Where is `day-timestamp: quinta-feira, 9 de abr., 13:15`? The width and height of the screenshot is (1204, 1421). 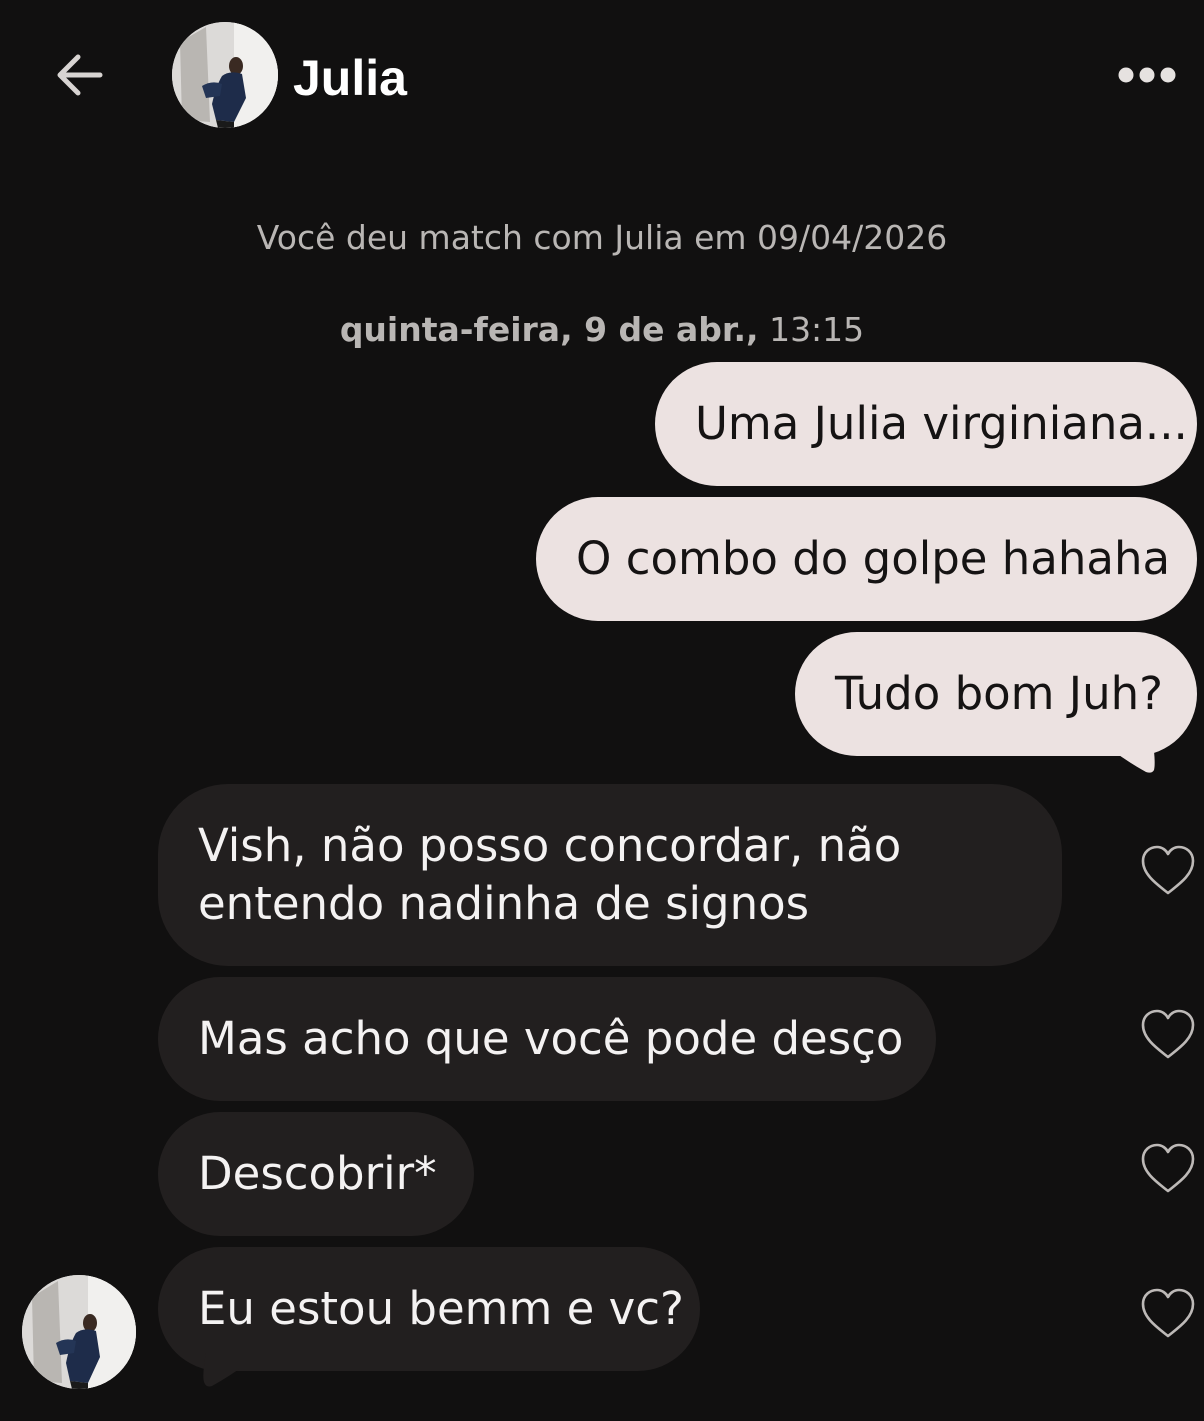 day-timestamp: quinta-feira, 9 de abr., 13:15 is located at coordinates (602, 330).